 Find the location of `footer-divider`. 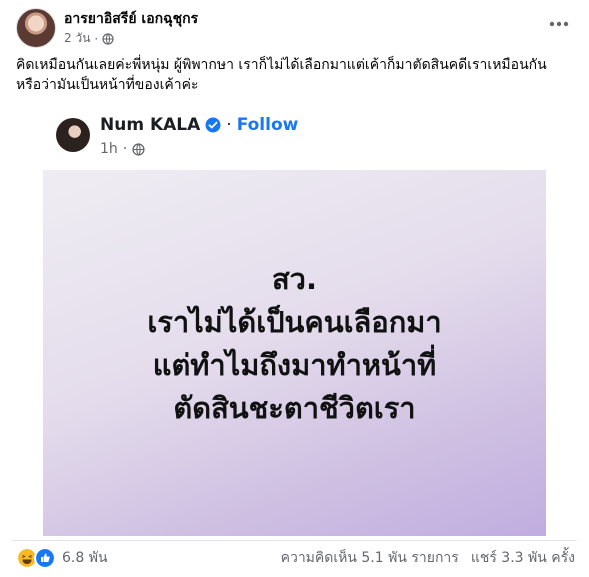

footer-divider is located at coordinates (294, 540).